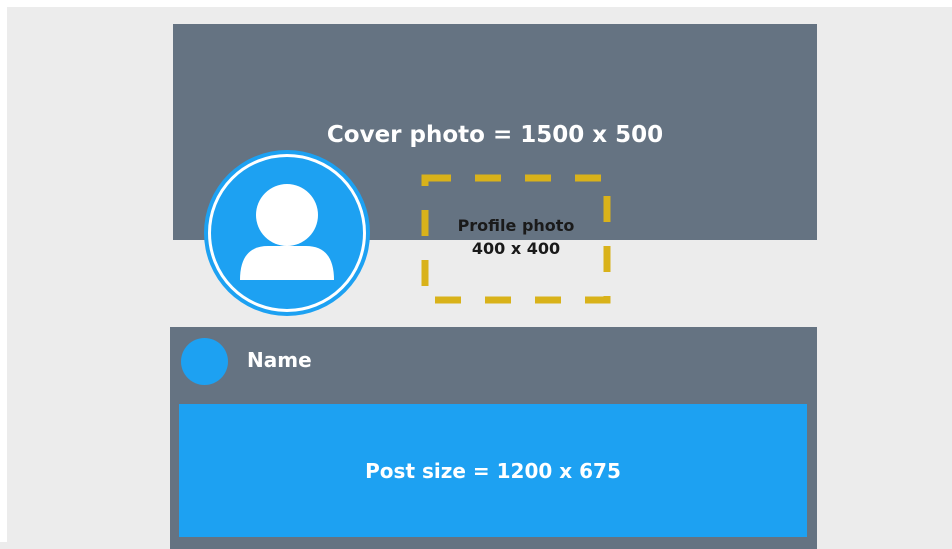 The width and height of the screenshot is (952, 549). I want to click on name-avatar-dot, so click(204, 361).